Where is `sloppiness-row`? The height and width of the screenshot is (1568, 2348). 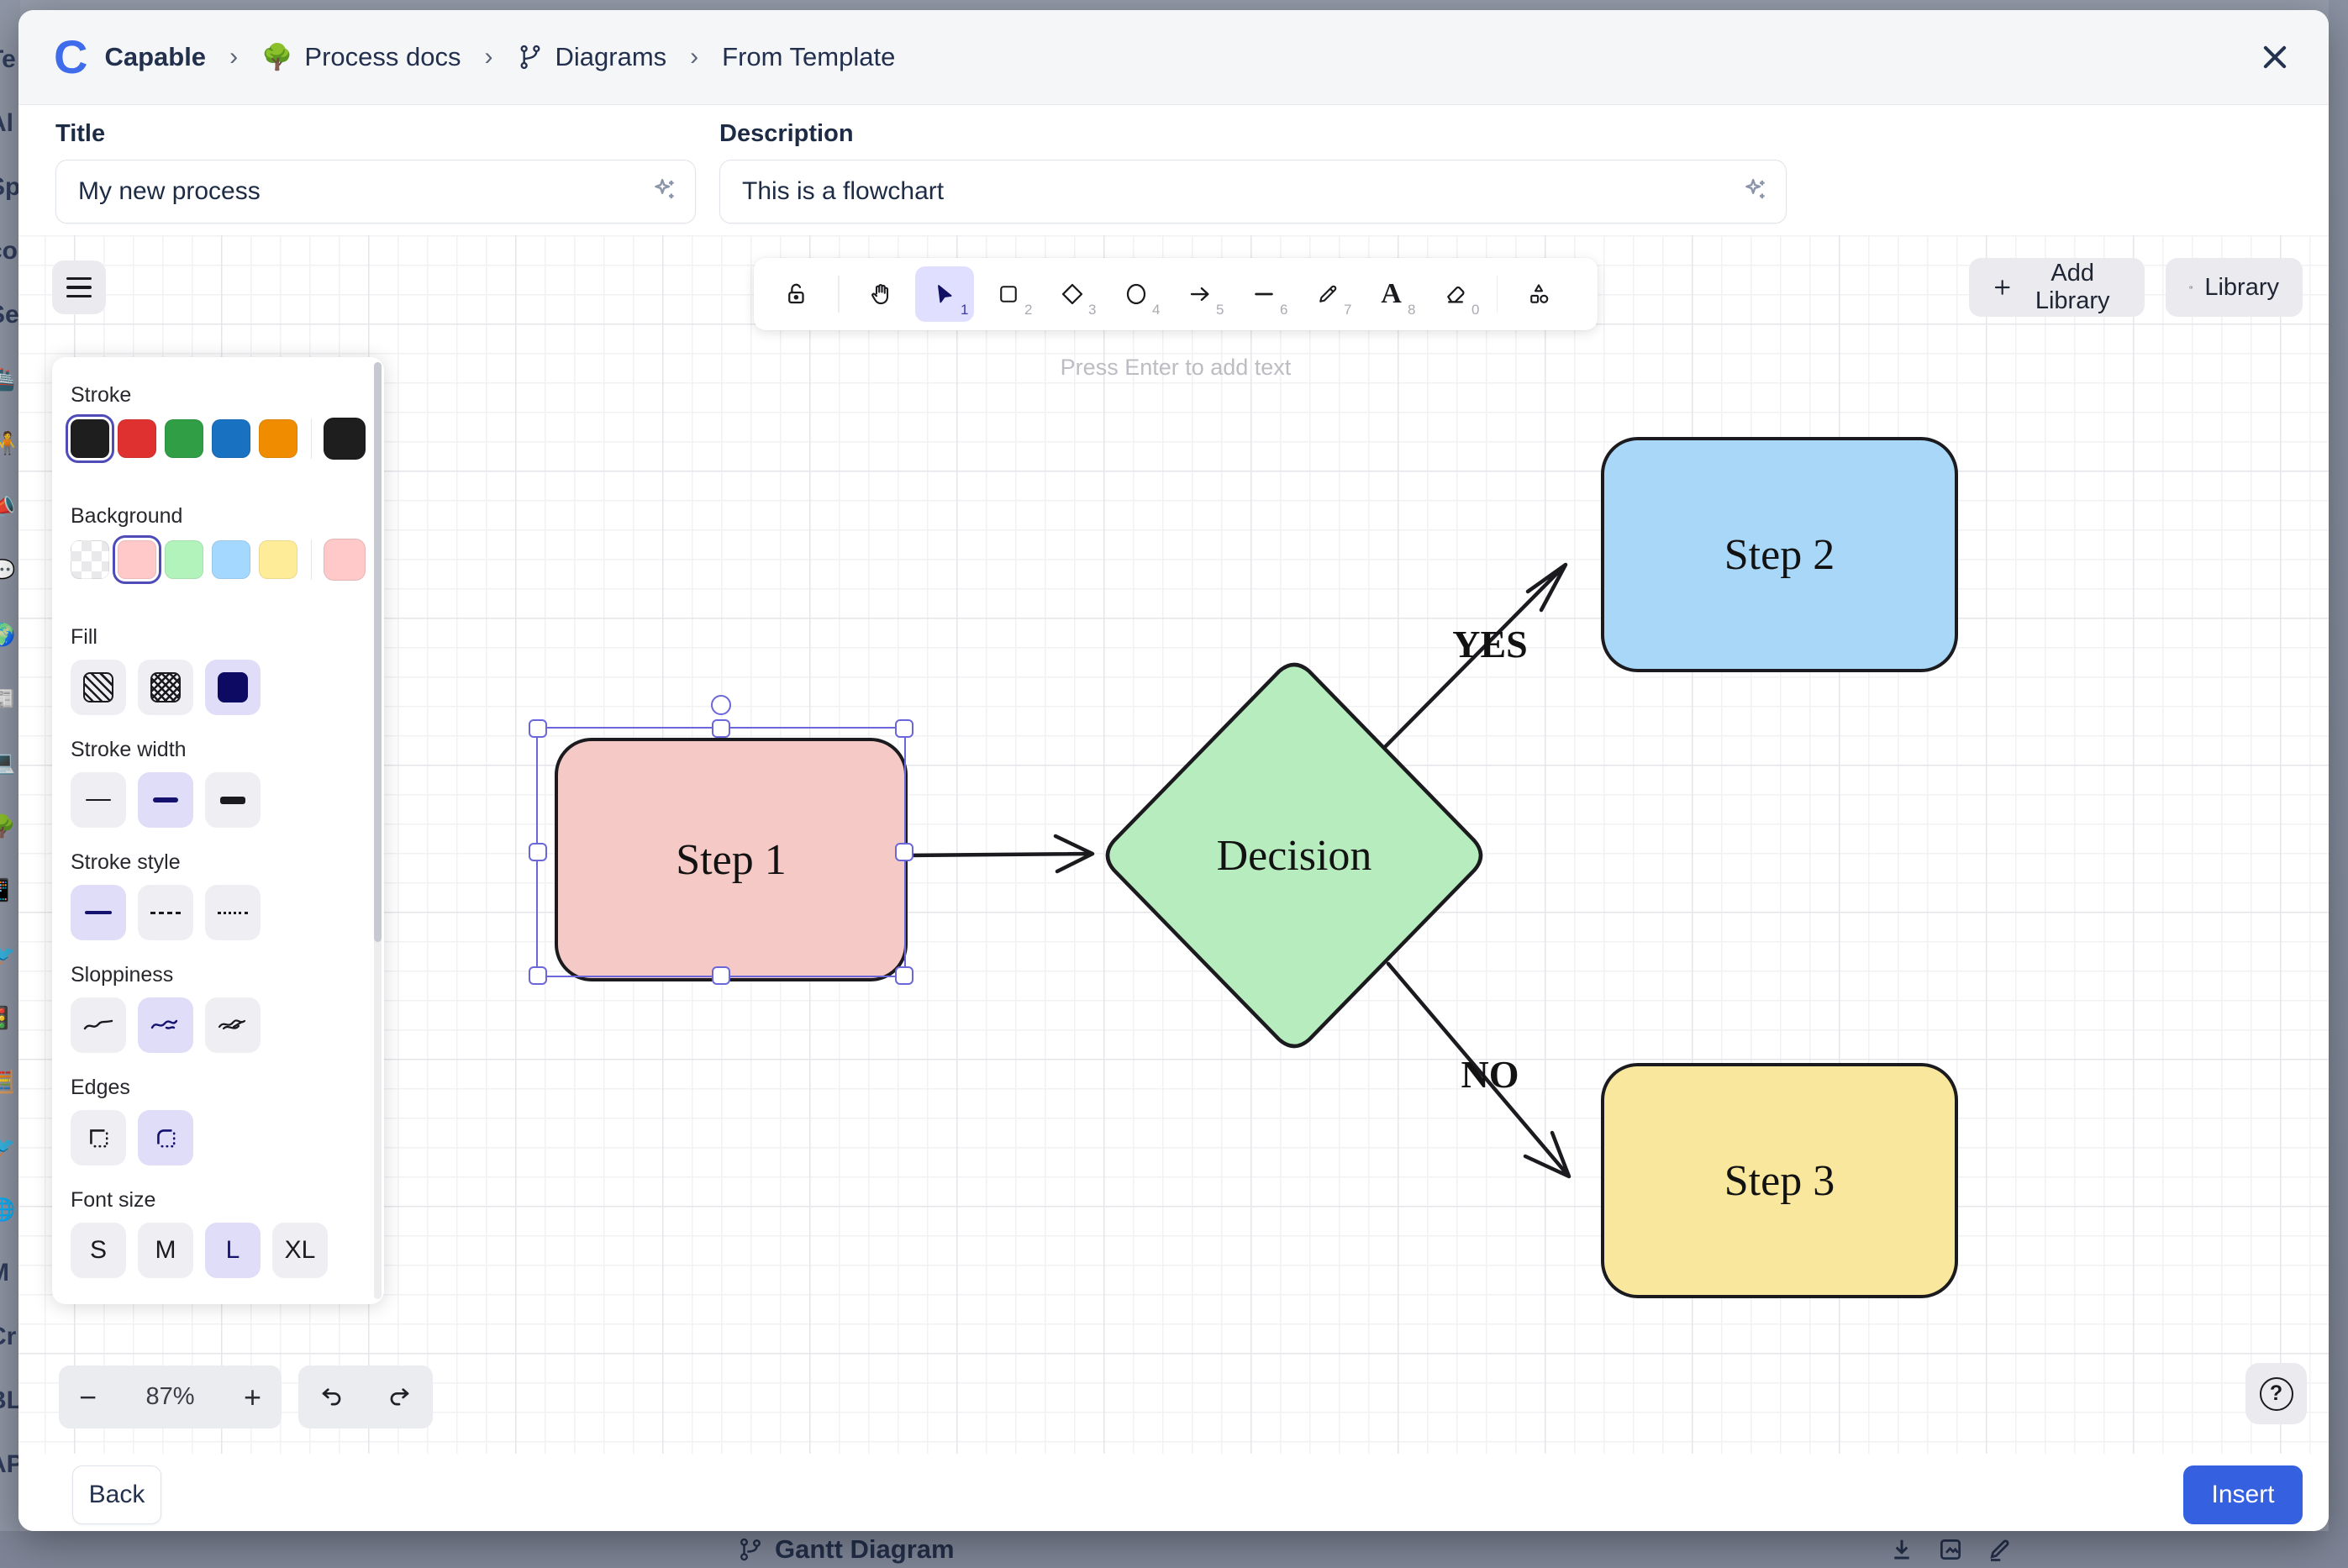 sloppiness-row is located at coordinates (218, 1025).